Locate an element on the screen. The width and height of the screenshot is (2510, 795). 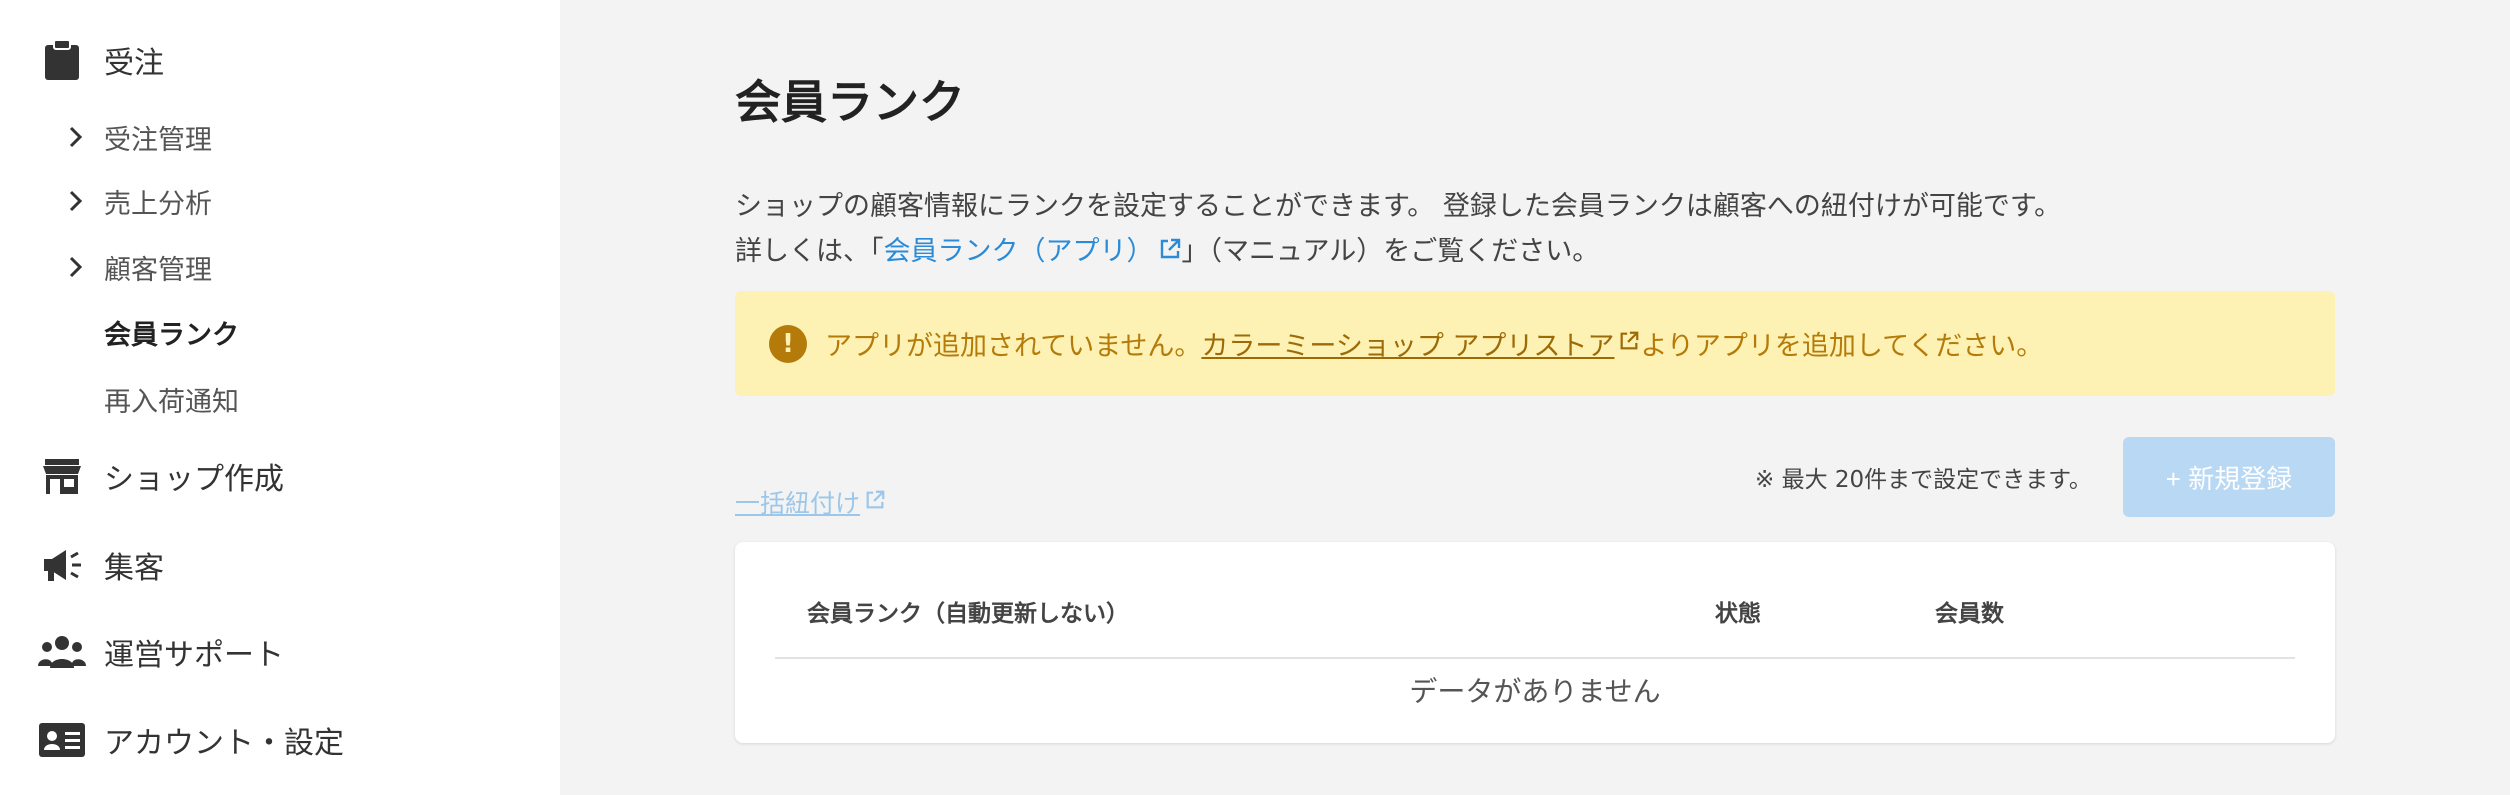
manual-link: 会員ランク（アプリ） is located at coordinates (1033, 251).